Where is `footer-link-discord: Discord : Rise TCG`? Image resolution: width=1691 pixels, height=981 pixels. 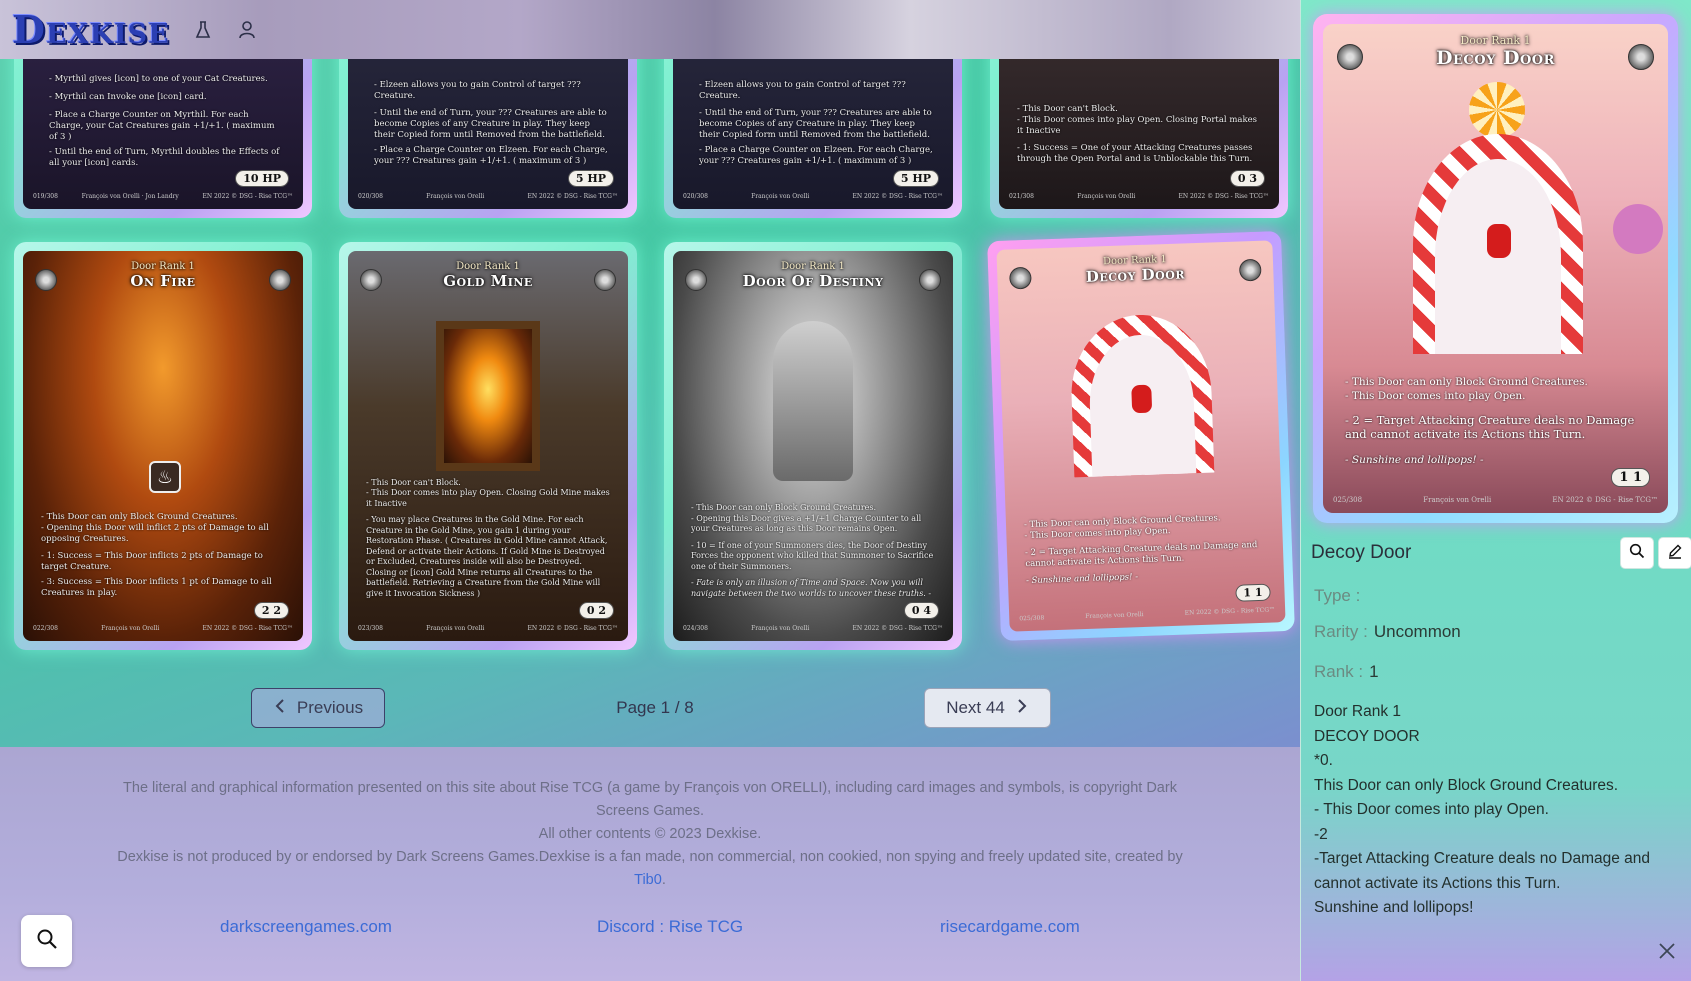
footer-link-discord: Discord : Rise TCG is located at coordinates (670, 926).